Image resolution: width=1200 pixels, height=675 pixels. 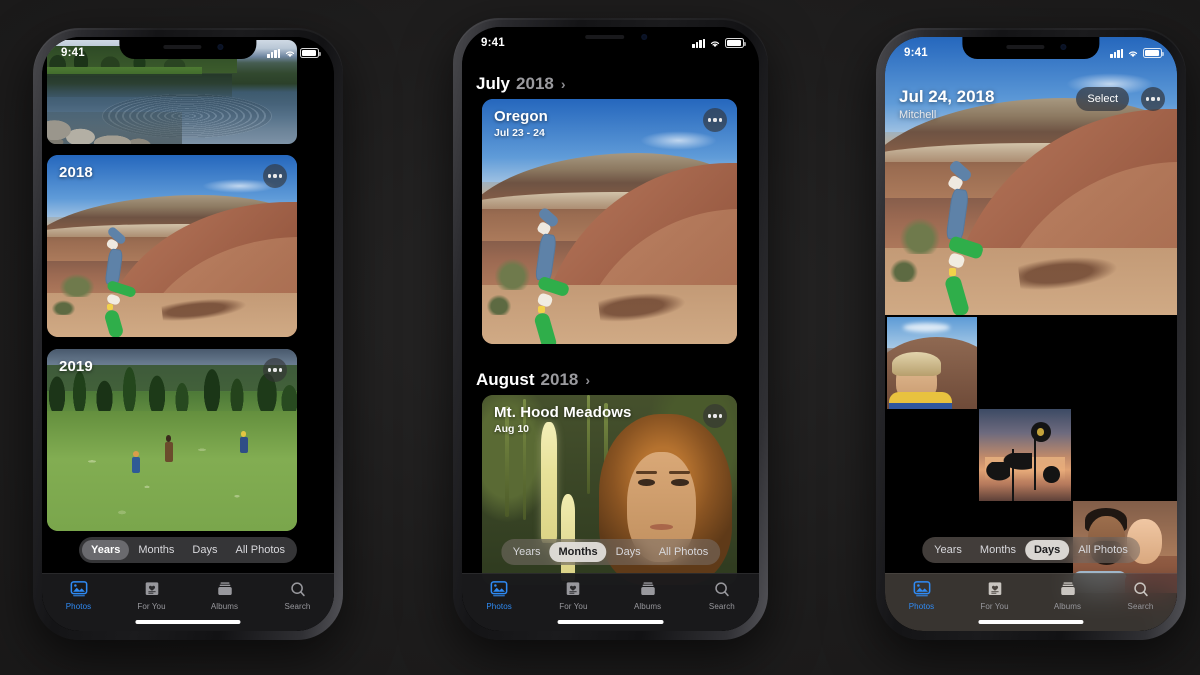 I want to click on status-bar: 9:41, so click(x=1031, y=50).